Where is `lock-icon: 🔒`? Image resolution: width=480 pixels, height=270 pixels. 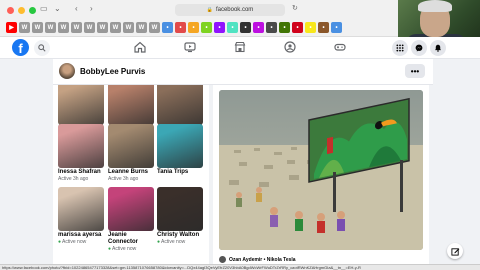
lock-icon: 🔒 is located at coordinates (209, 10).